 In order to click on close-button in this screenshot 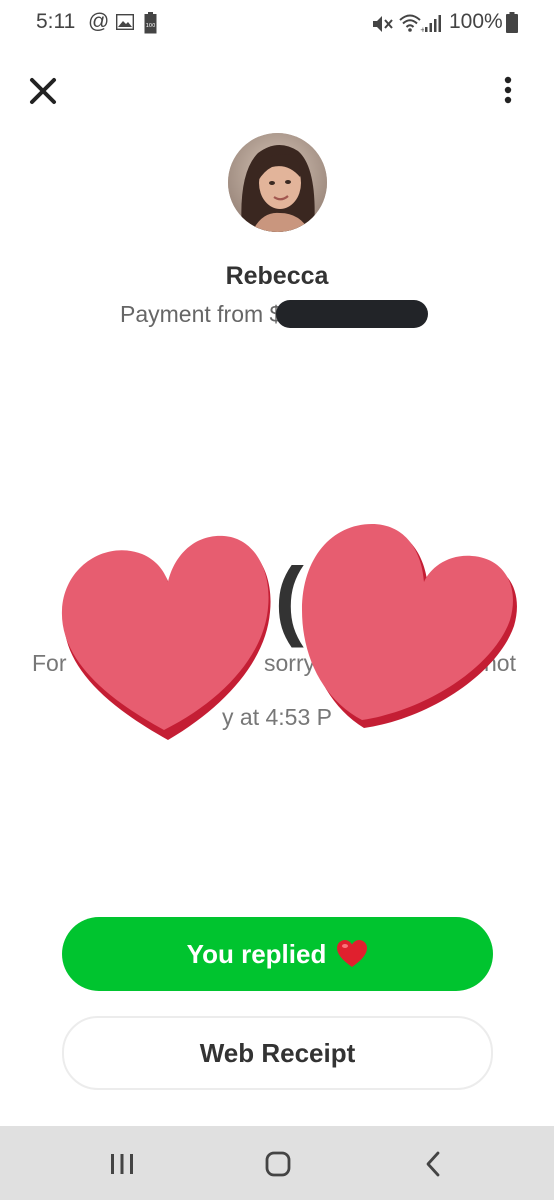, I will do `click(43, 91)`.